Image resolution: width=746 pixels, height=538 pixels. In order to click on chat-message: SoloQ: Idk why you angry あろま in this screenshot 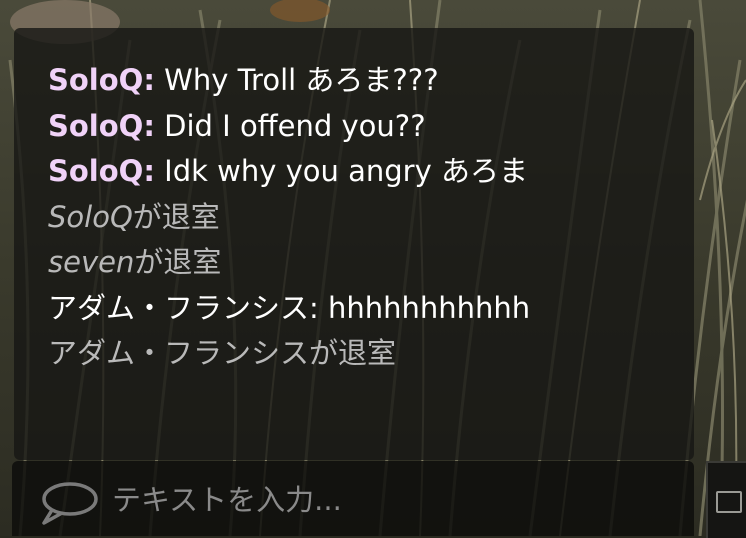, I will do `click(361, 172)`.